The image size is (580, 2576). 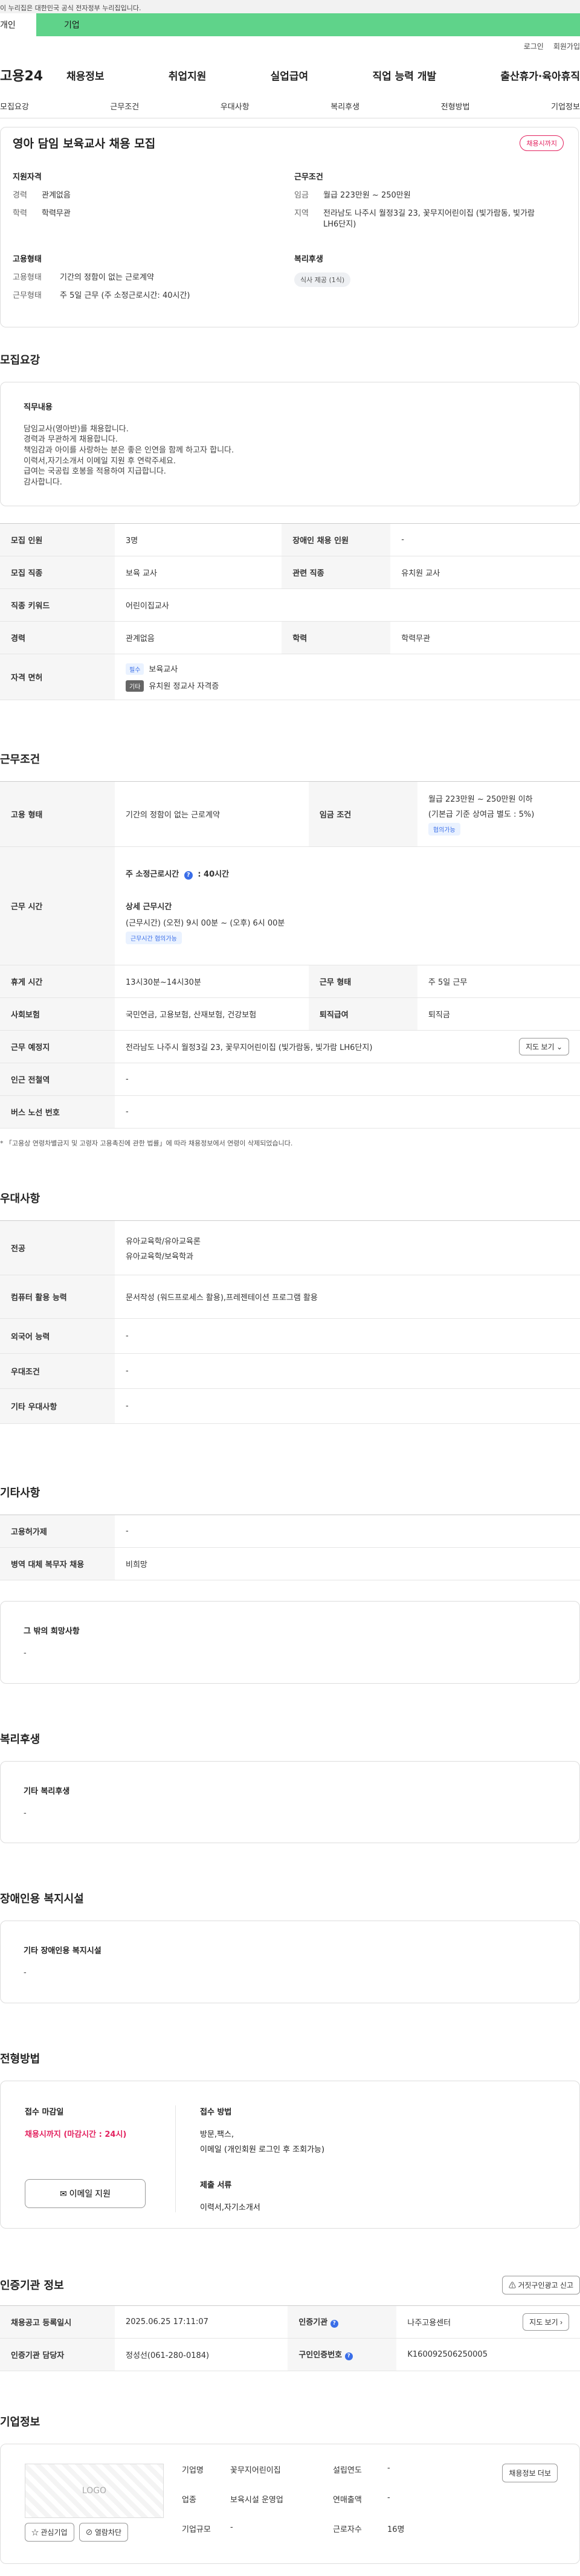 What do you see at coordinates (290, 638) in the screenshot?
I see `table-row: 경력 관계없음 학력 학력무관` at bounding box center [290, 638].